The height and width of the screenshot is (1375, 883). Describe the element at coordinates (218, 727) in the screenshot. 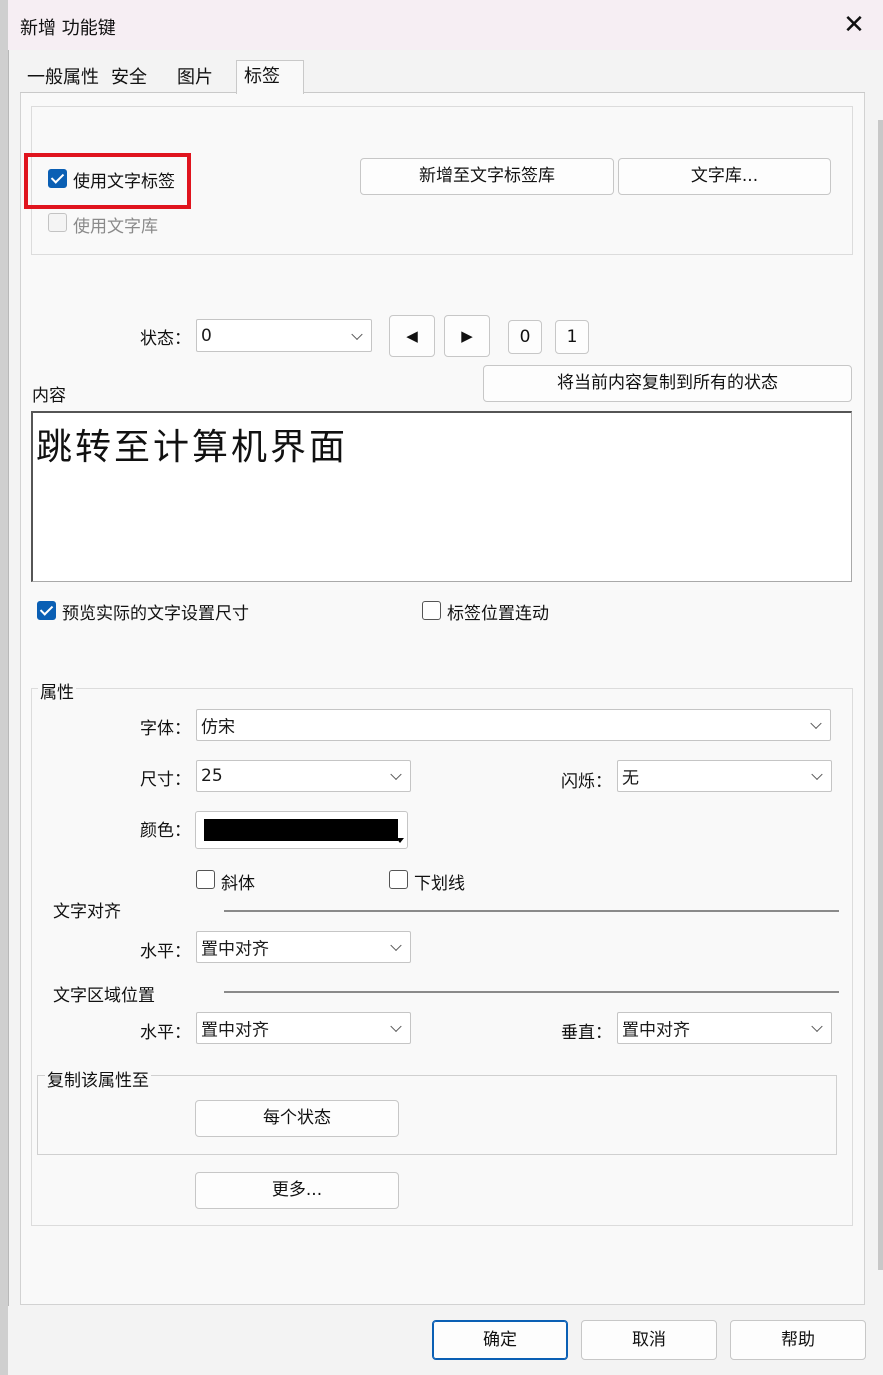

I see `font-select-value: 仿宋` at that location.